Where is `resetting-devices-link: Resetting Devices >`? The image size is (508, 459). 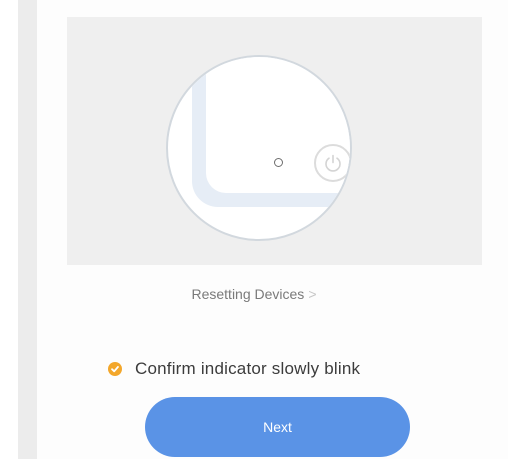
resetting-devices-link: Resetting Devices > is located at coordinates (254, 294).